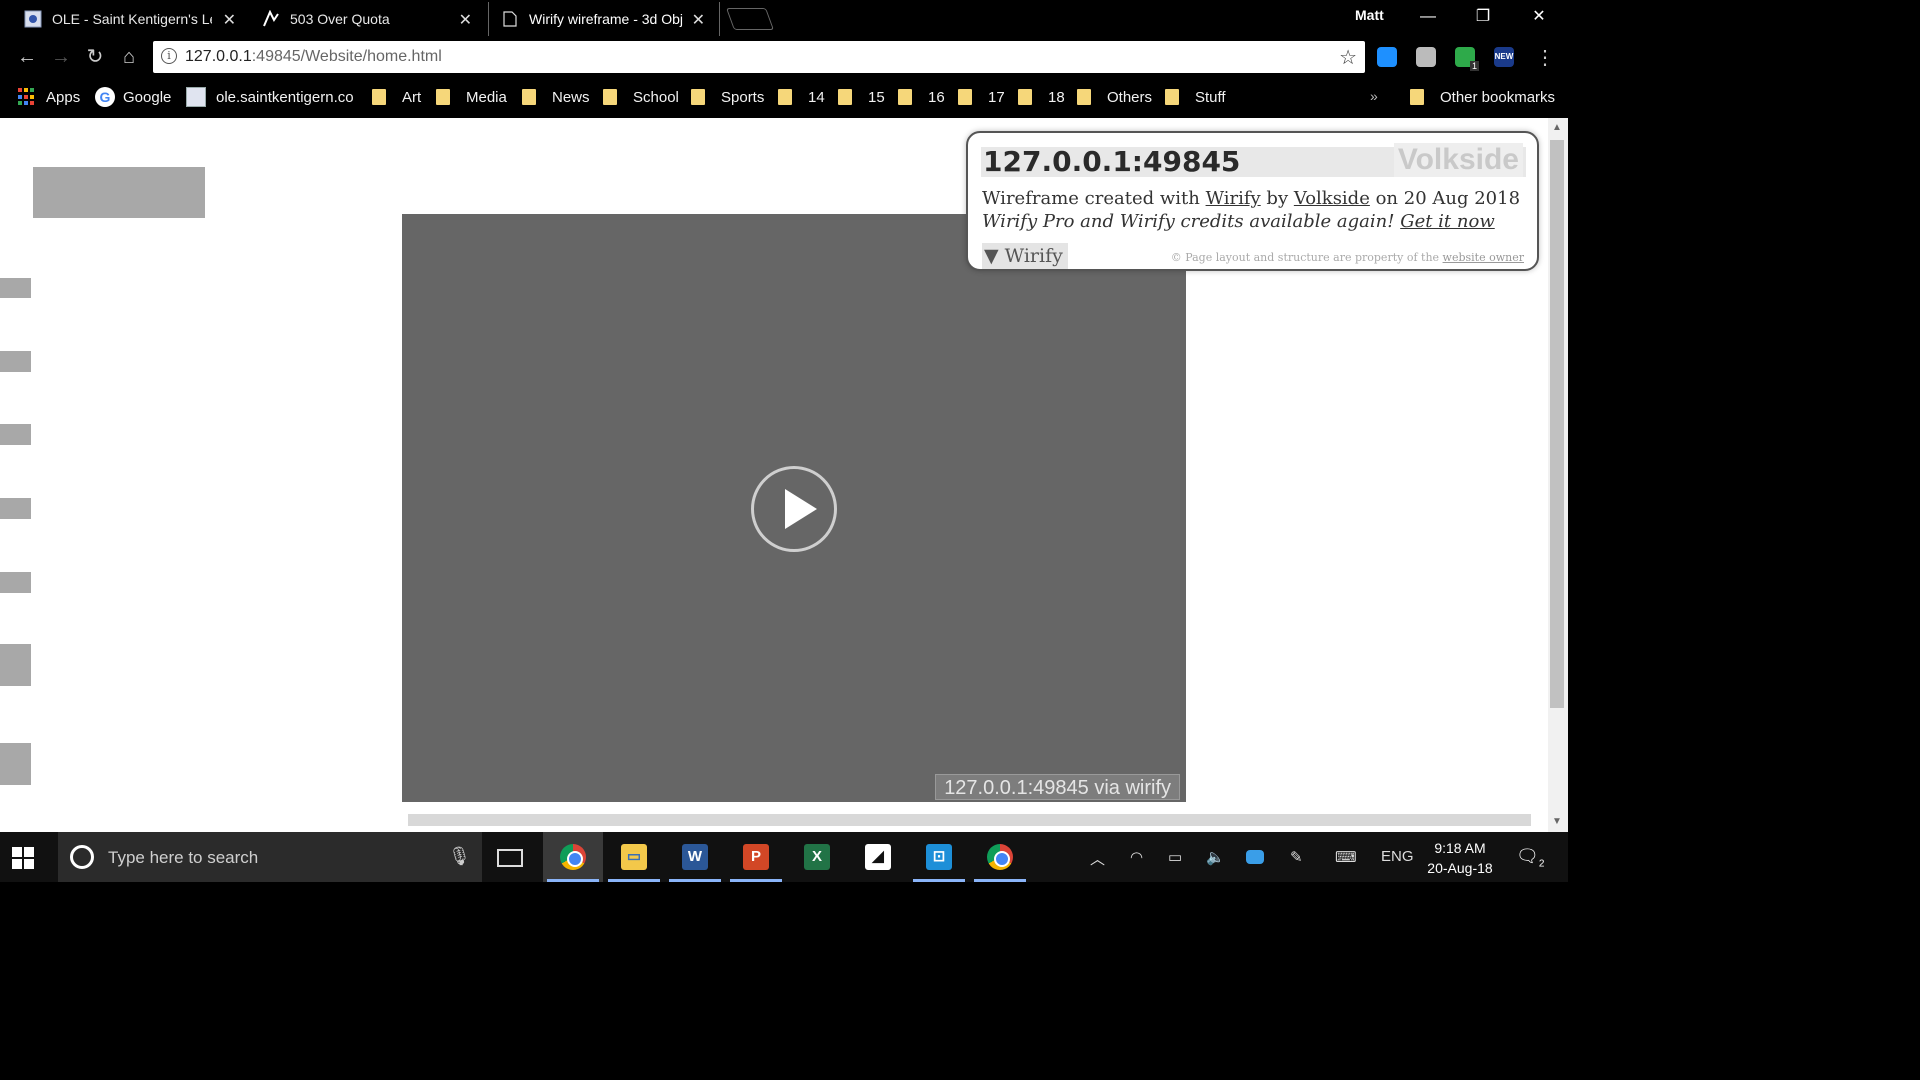 This screenshot has width=1920, height=1080. Describe the element at coordinates (571, 97) in the screenshot. I see `bookmark-label: News` at that location.